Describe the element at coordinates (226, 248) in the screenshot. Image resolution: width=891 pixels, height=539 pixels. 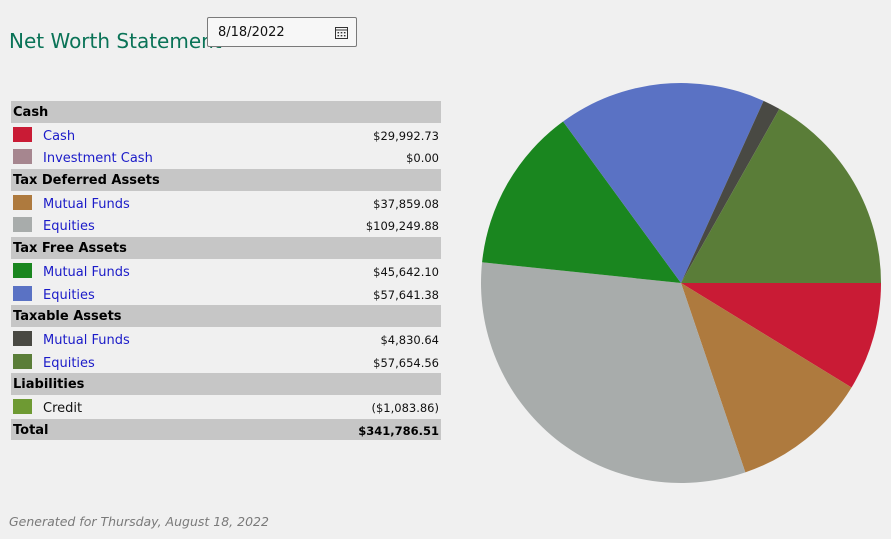
I see `section-header: Tax Free Assets` at that location.